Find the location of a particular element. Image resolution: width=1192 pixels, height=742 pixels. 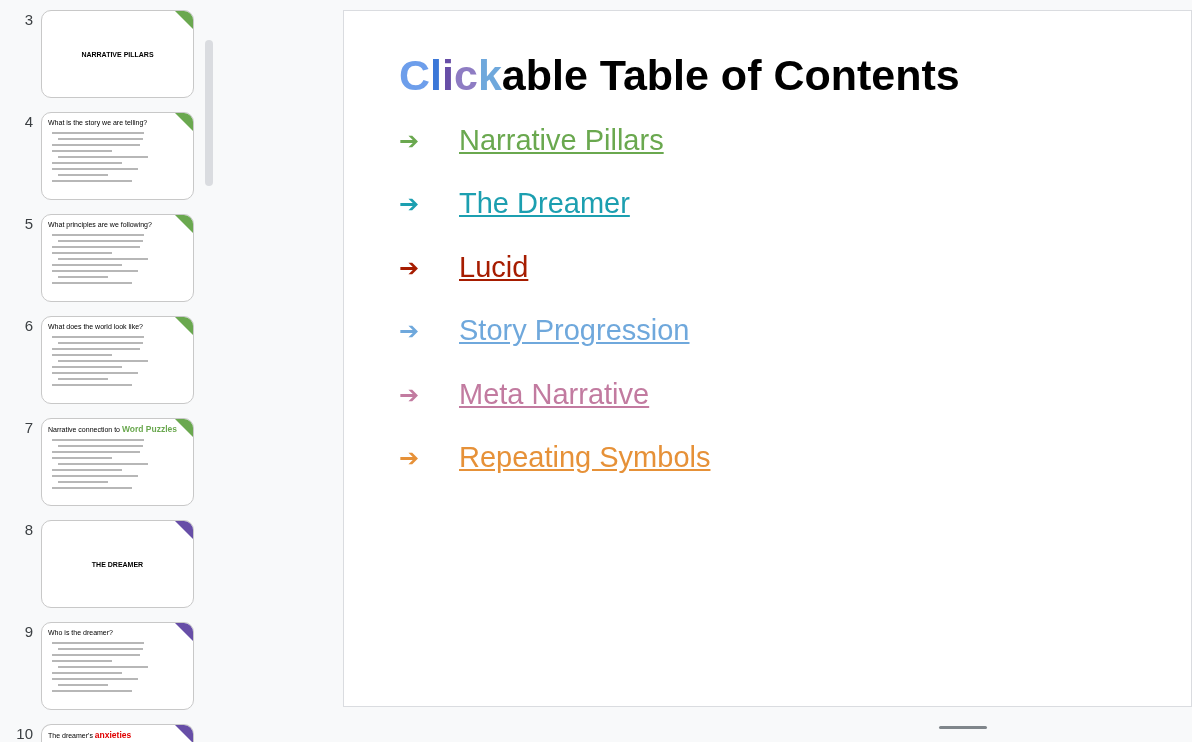

slide-title: Word Puzzles is located at coordinates (149, 429).